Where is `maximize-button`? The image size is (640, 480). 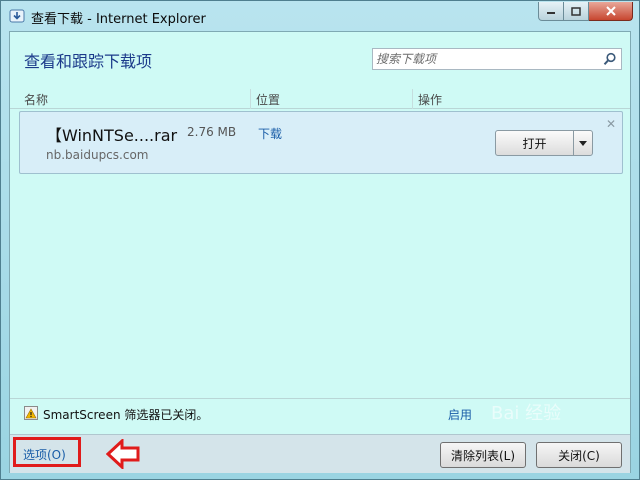 maximize-button is located at coordinates (576, 11).